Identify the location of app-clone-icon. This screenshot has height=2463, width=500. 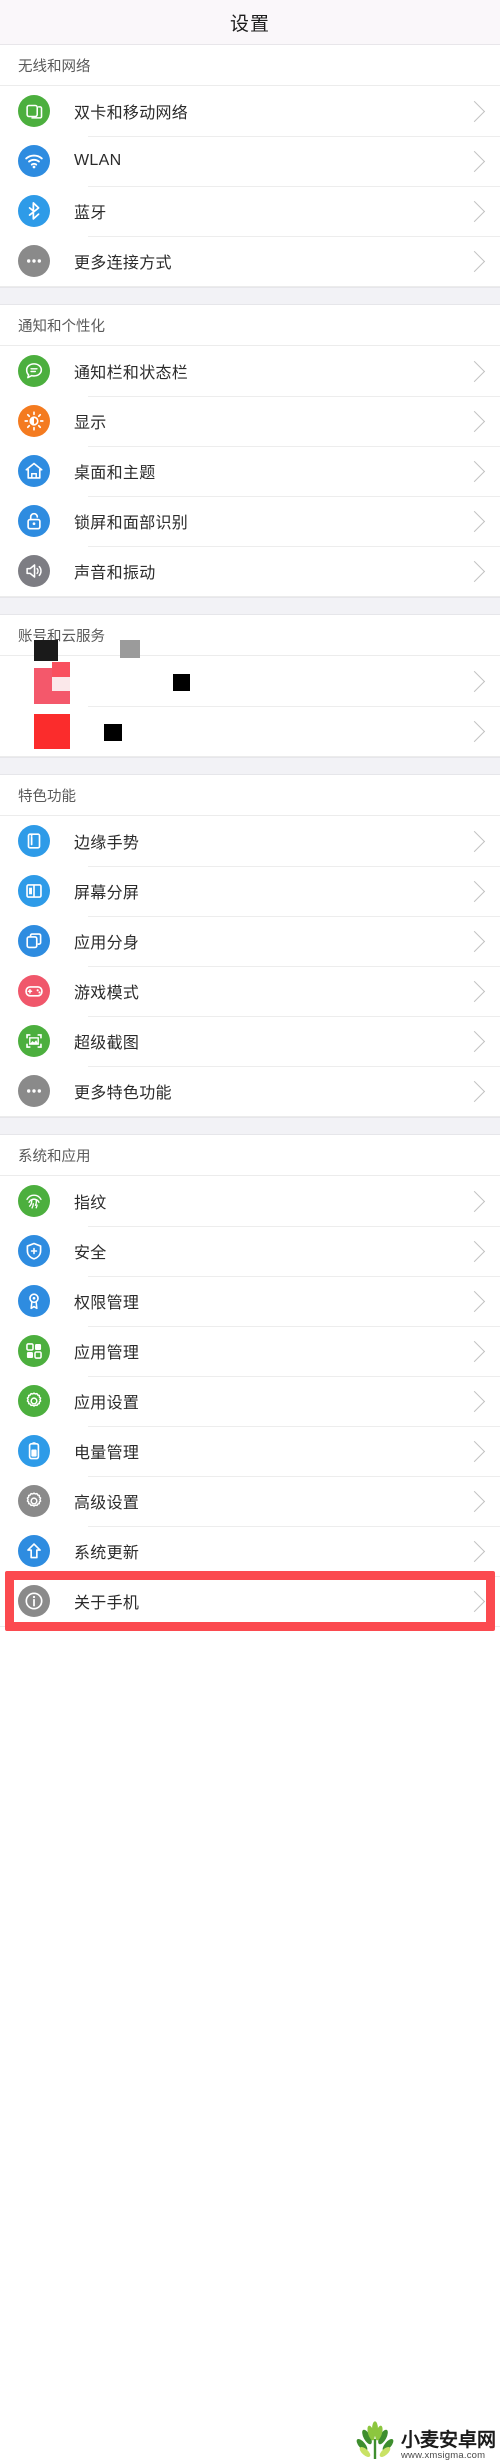
(34, 941).